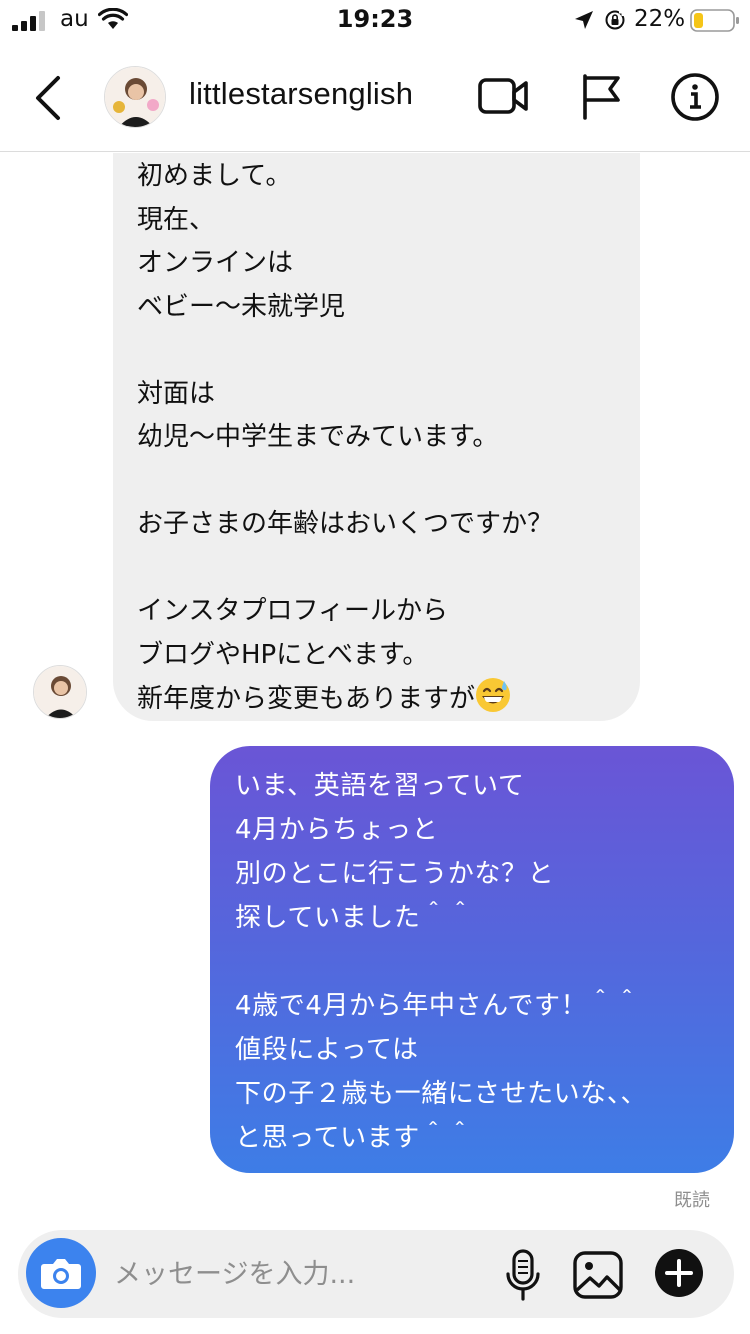 The width and height of the screenshot is (750, 1334). I want to click on flag-icon, so click(601, 97).